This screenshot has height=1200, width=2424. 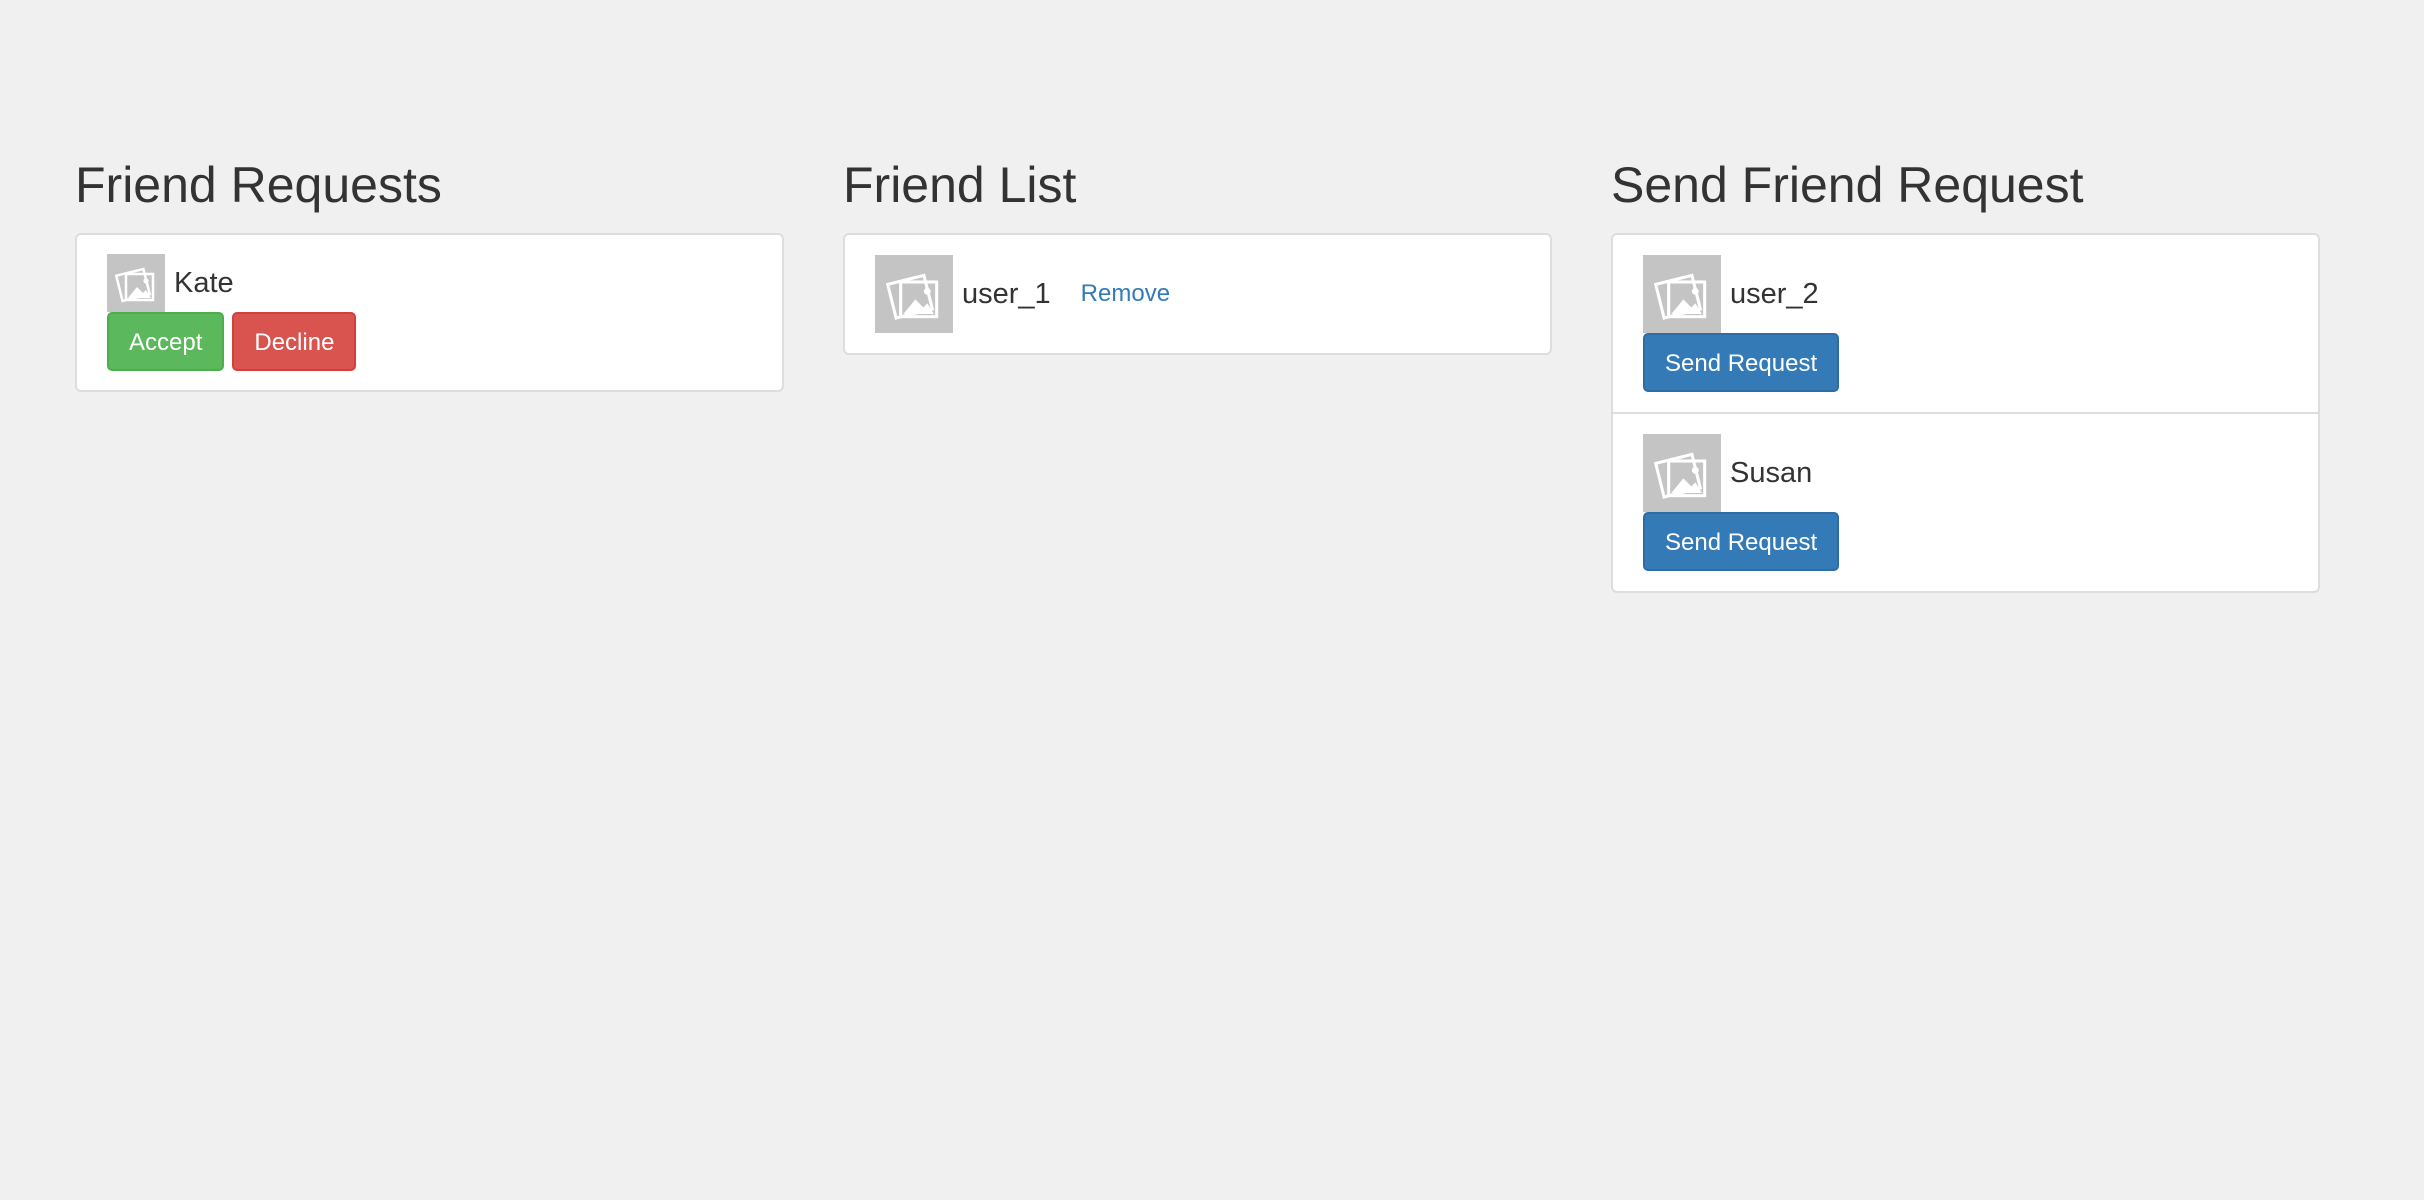 I want to click on friend-list-user: user_1 Remove, so click(x=1197, y=294).